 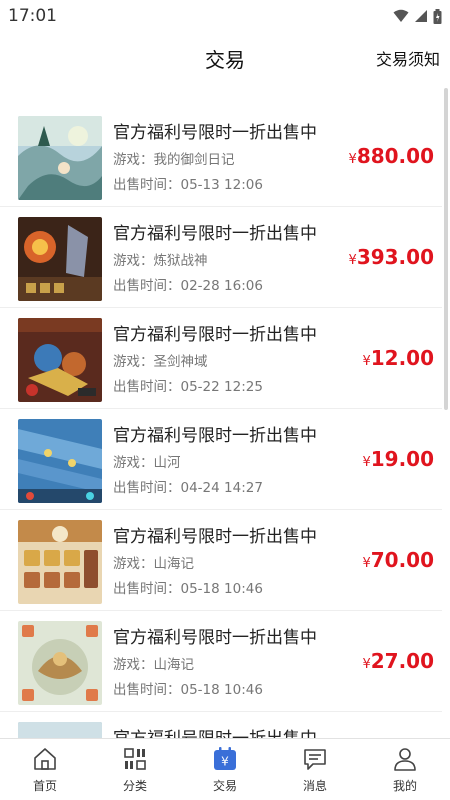 I want to click on listing-game: 游戏：我的御剑日记, so click(x=174, y=160).